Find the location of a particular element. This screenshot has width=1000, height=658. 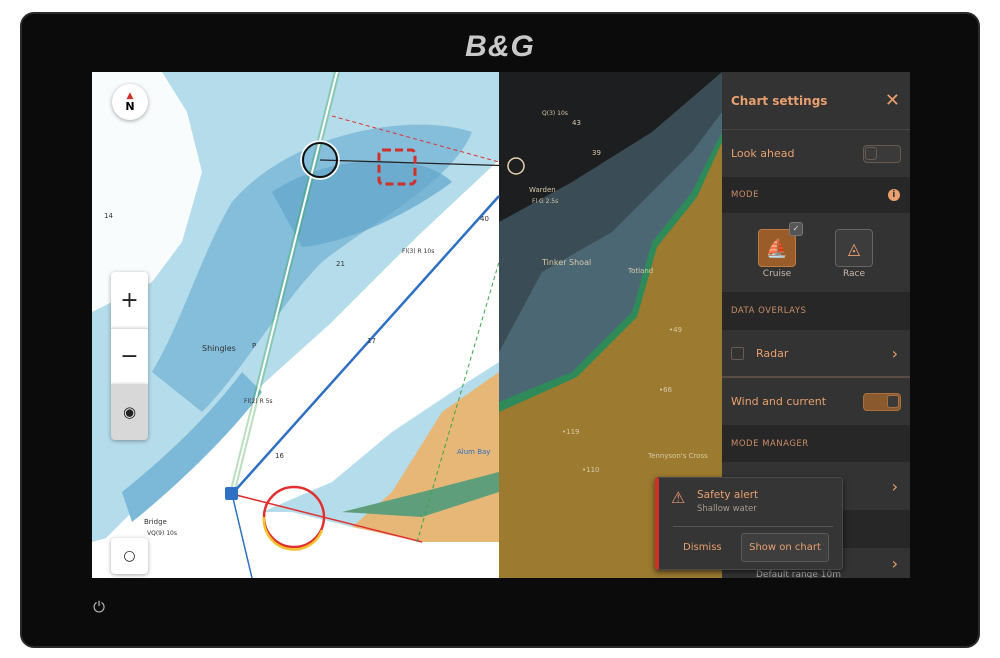

depth-label: 16 is located at coordinates (279, 456).